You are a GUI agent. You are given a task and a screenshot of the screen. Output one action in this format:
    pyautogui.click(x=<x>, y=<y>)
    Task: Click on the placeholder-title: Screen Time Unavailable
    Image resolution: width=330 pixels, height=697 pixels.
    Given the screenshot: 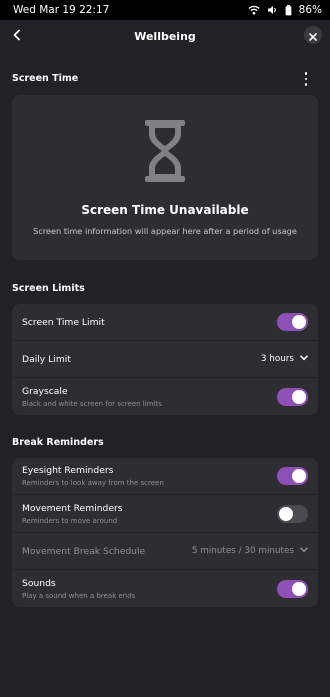 What is the action you would take?
    pyautogui.click(x=165, y=210)
    